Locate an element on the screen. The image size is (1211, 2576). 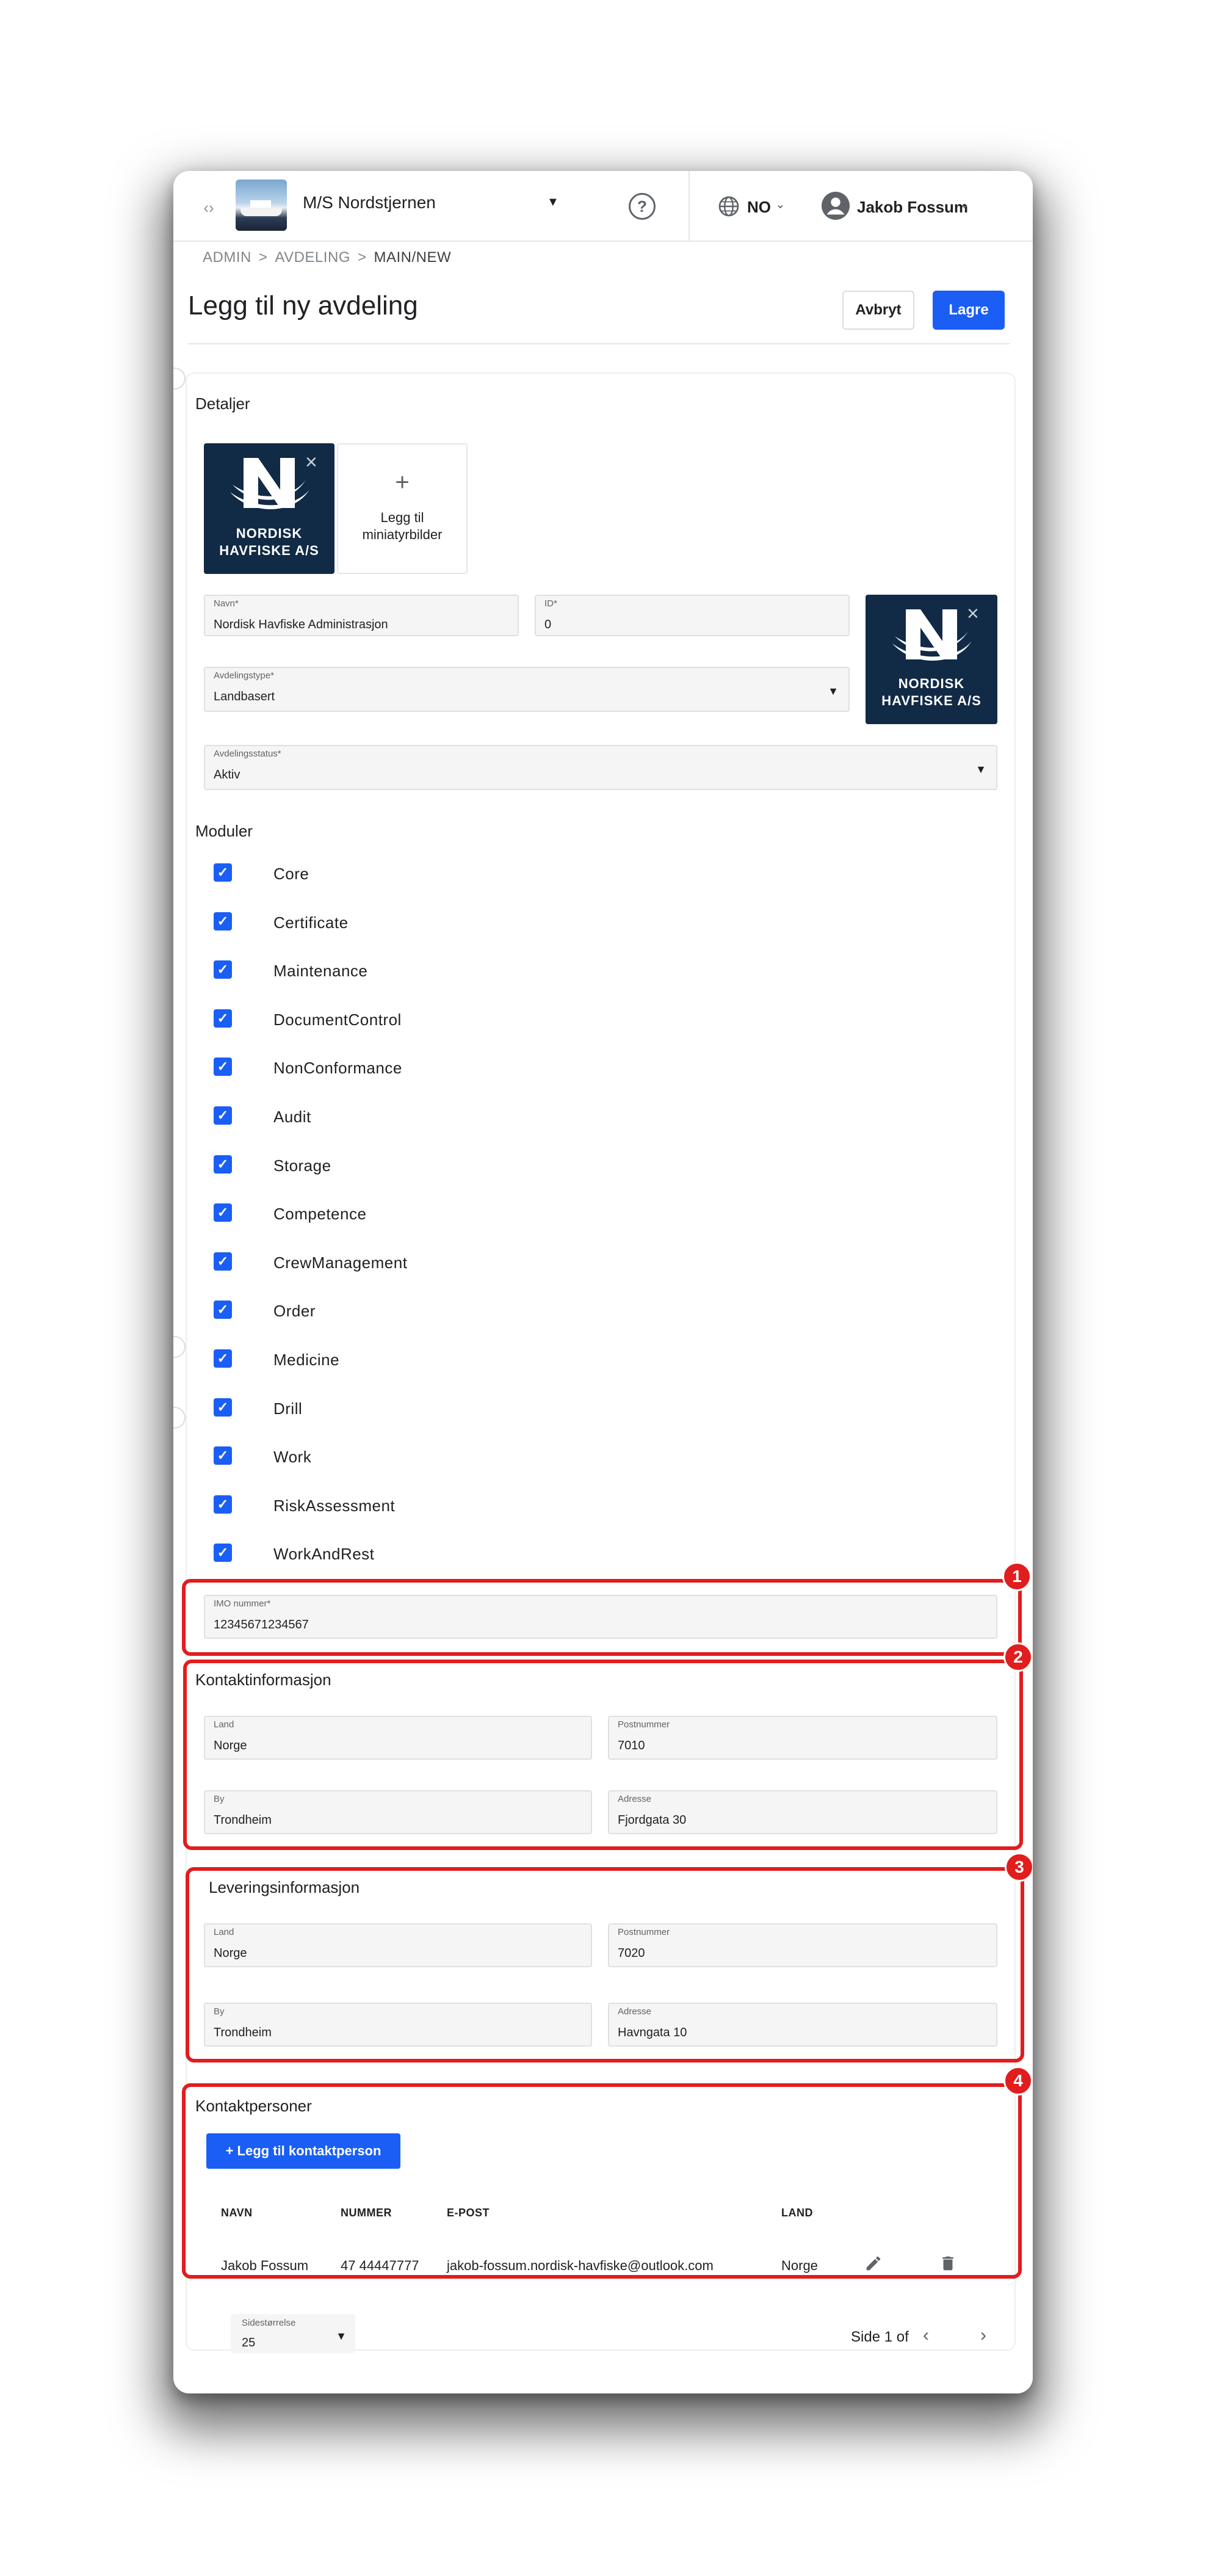
globe-icon is located at coordinates (729, 206).